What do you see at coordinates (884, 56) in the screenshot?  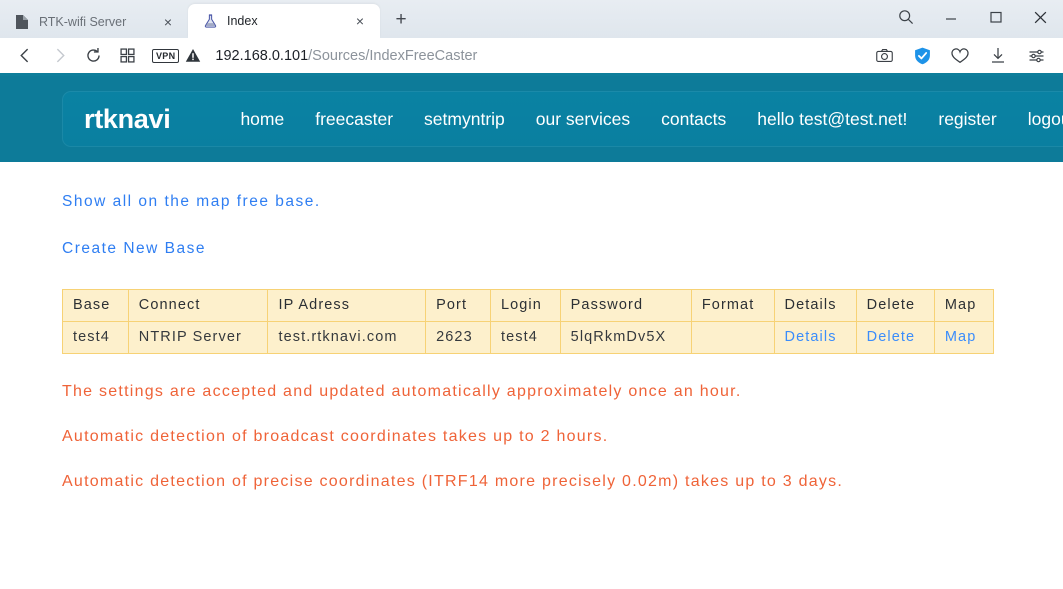 I see `camera-icon` at bounding box center [884, 56].